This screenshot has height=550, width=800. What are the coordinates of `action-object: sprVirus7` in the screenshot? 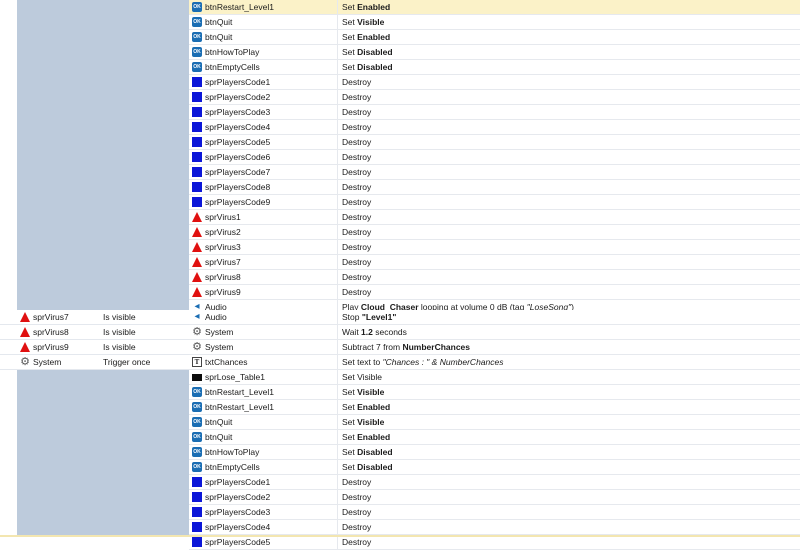 It's located at (263, 262).